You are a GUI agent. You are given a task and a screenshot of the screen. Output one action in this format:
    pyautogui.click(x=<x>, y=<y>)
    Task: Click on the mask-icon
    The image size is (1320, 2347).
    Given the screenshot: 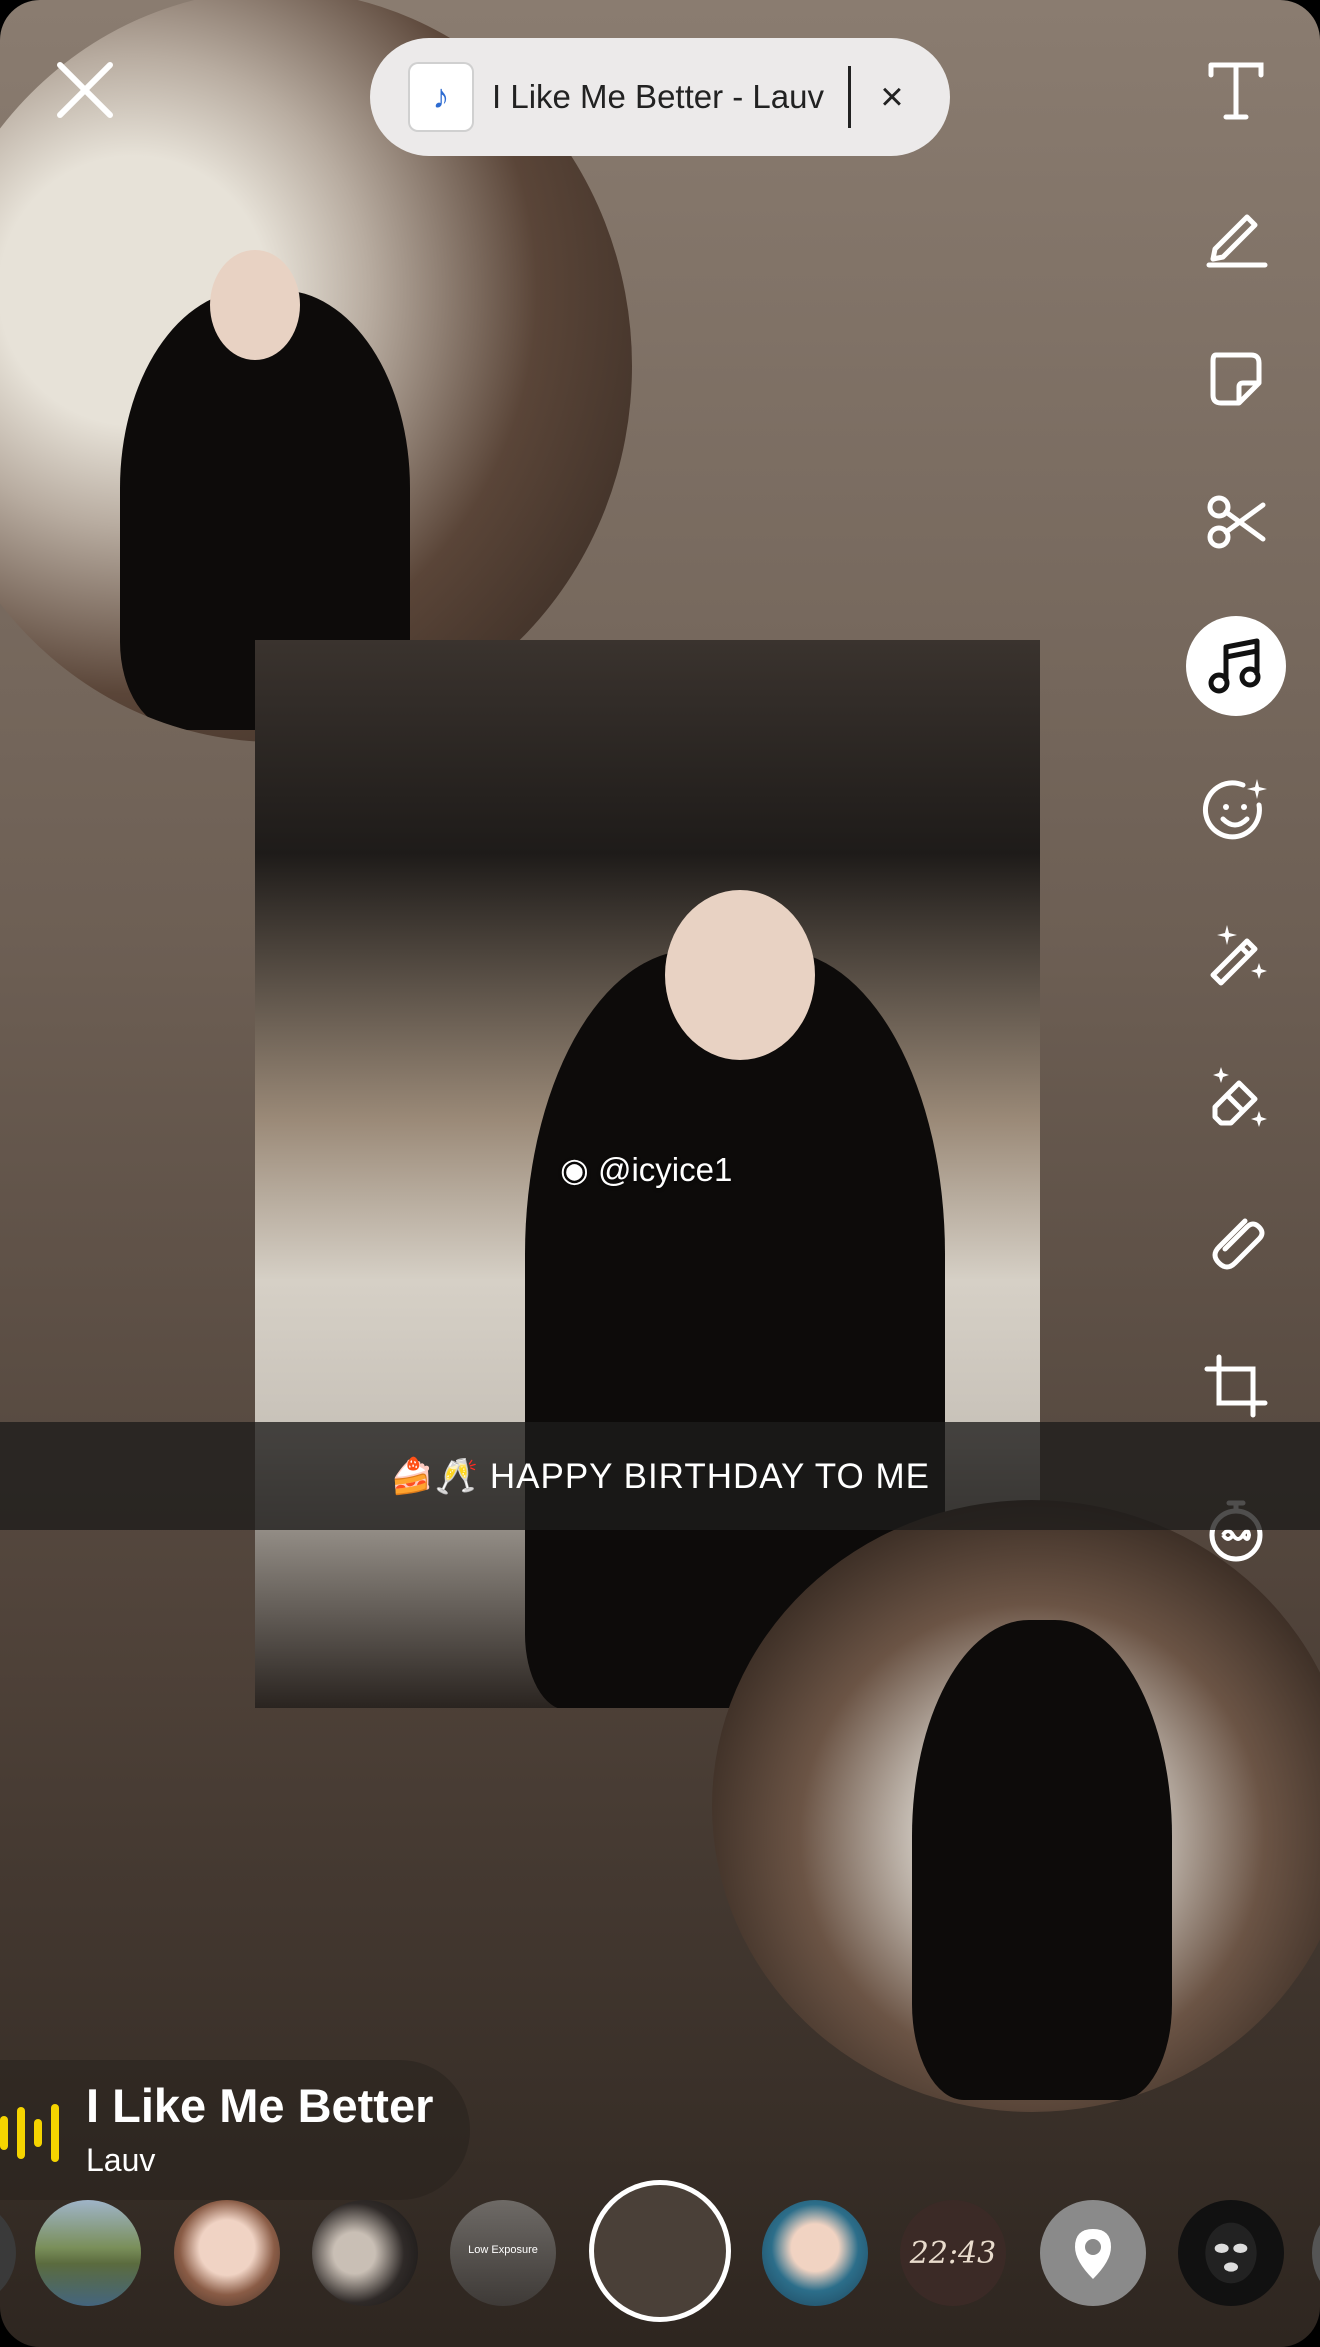 What is the action you would take?
    pyautogui.click(x=1231, y=2253)
    